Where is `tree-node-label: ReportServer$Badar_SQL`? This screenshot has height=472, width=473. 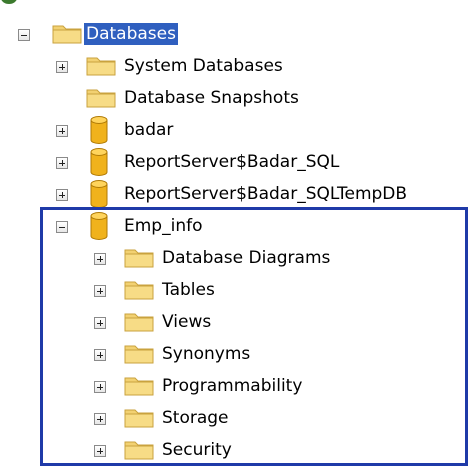
tree-node-label: ReportServer$Badar_SQL is located at coordinates (232, 162).